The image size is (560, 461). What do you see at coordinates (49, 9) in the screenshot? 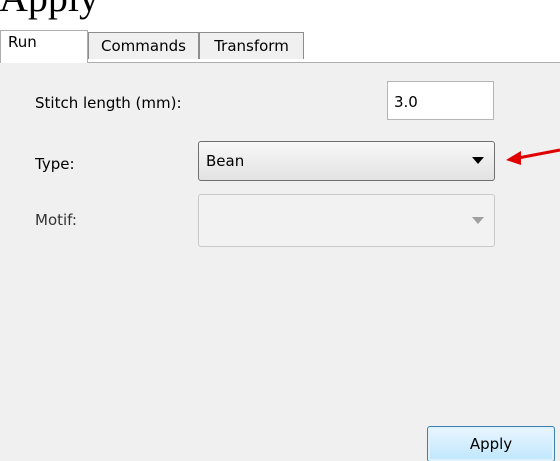
I see `top-heading-text: Apply` at bounding box center [49, 9].